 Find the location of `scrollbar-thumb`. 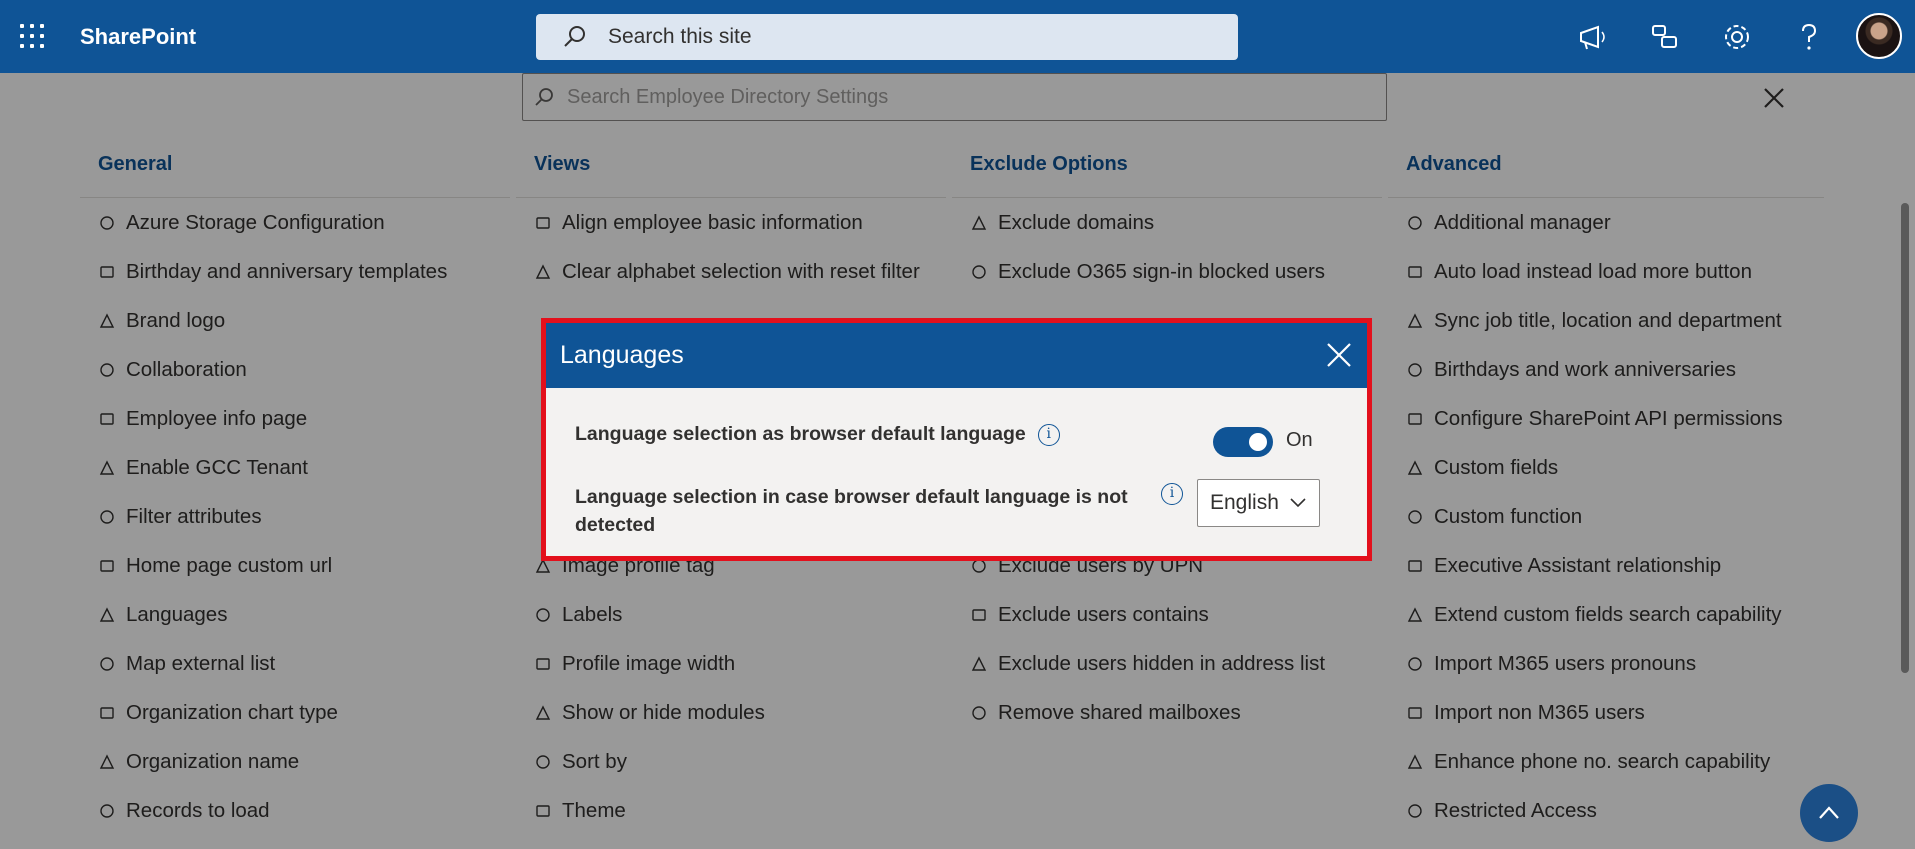

scrollbar-thumb is located at coordinates (1905, 438).